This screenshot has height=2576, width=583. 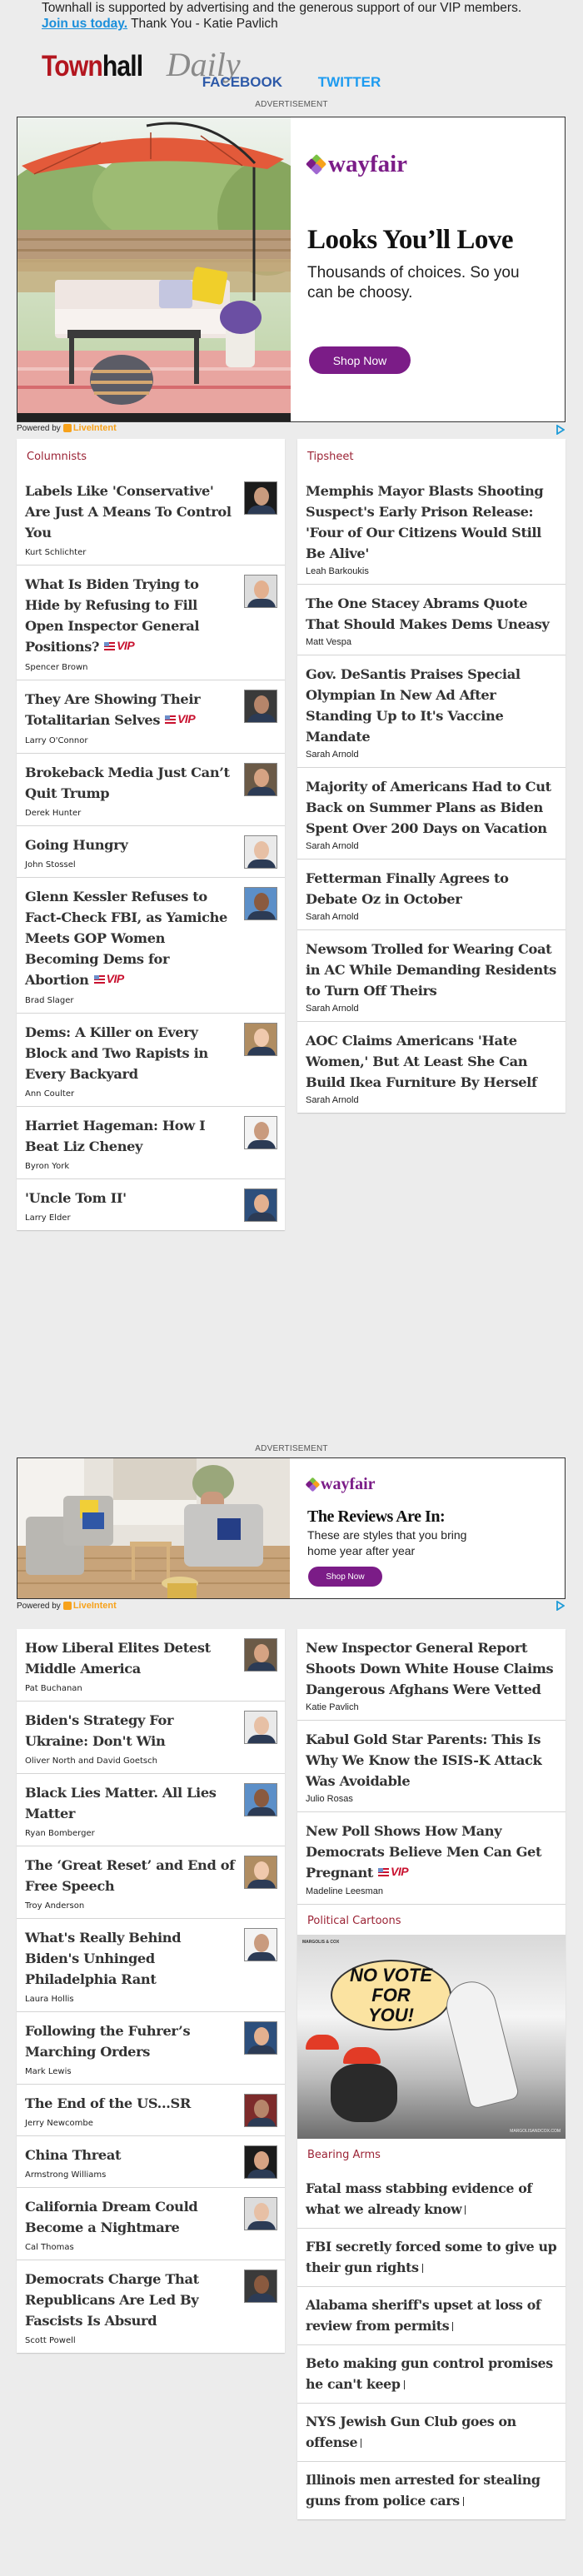 I want to click on article-headline-link: Biden's Strategy For Ukraine: Don't Win, so click(x=130, y=1730).